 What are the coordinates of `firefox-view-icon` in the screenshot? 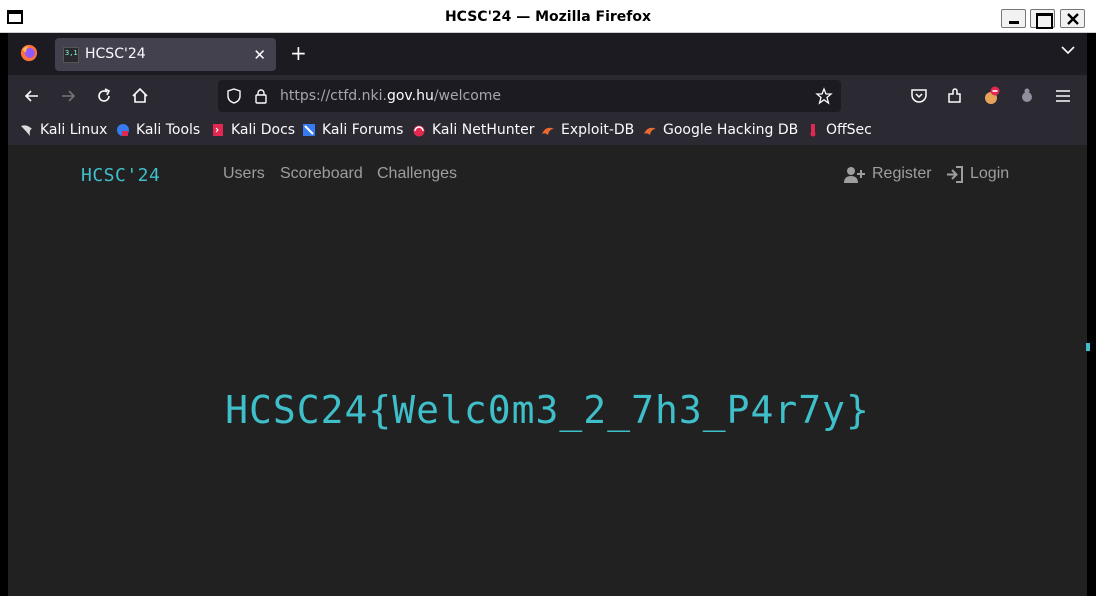 It's located at (29, 53).